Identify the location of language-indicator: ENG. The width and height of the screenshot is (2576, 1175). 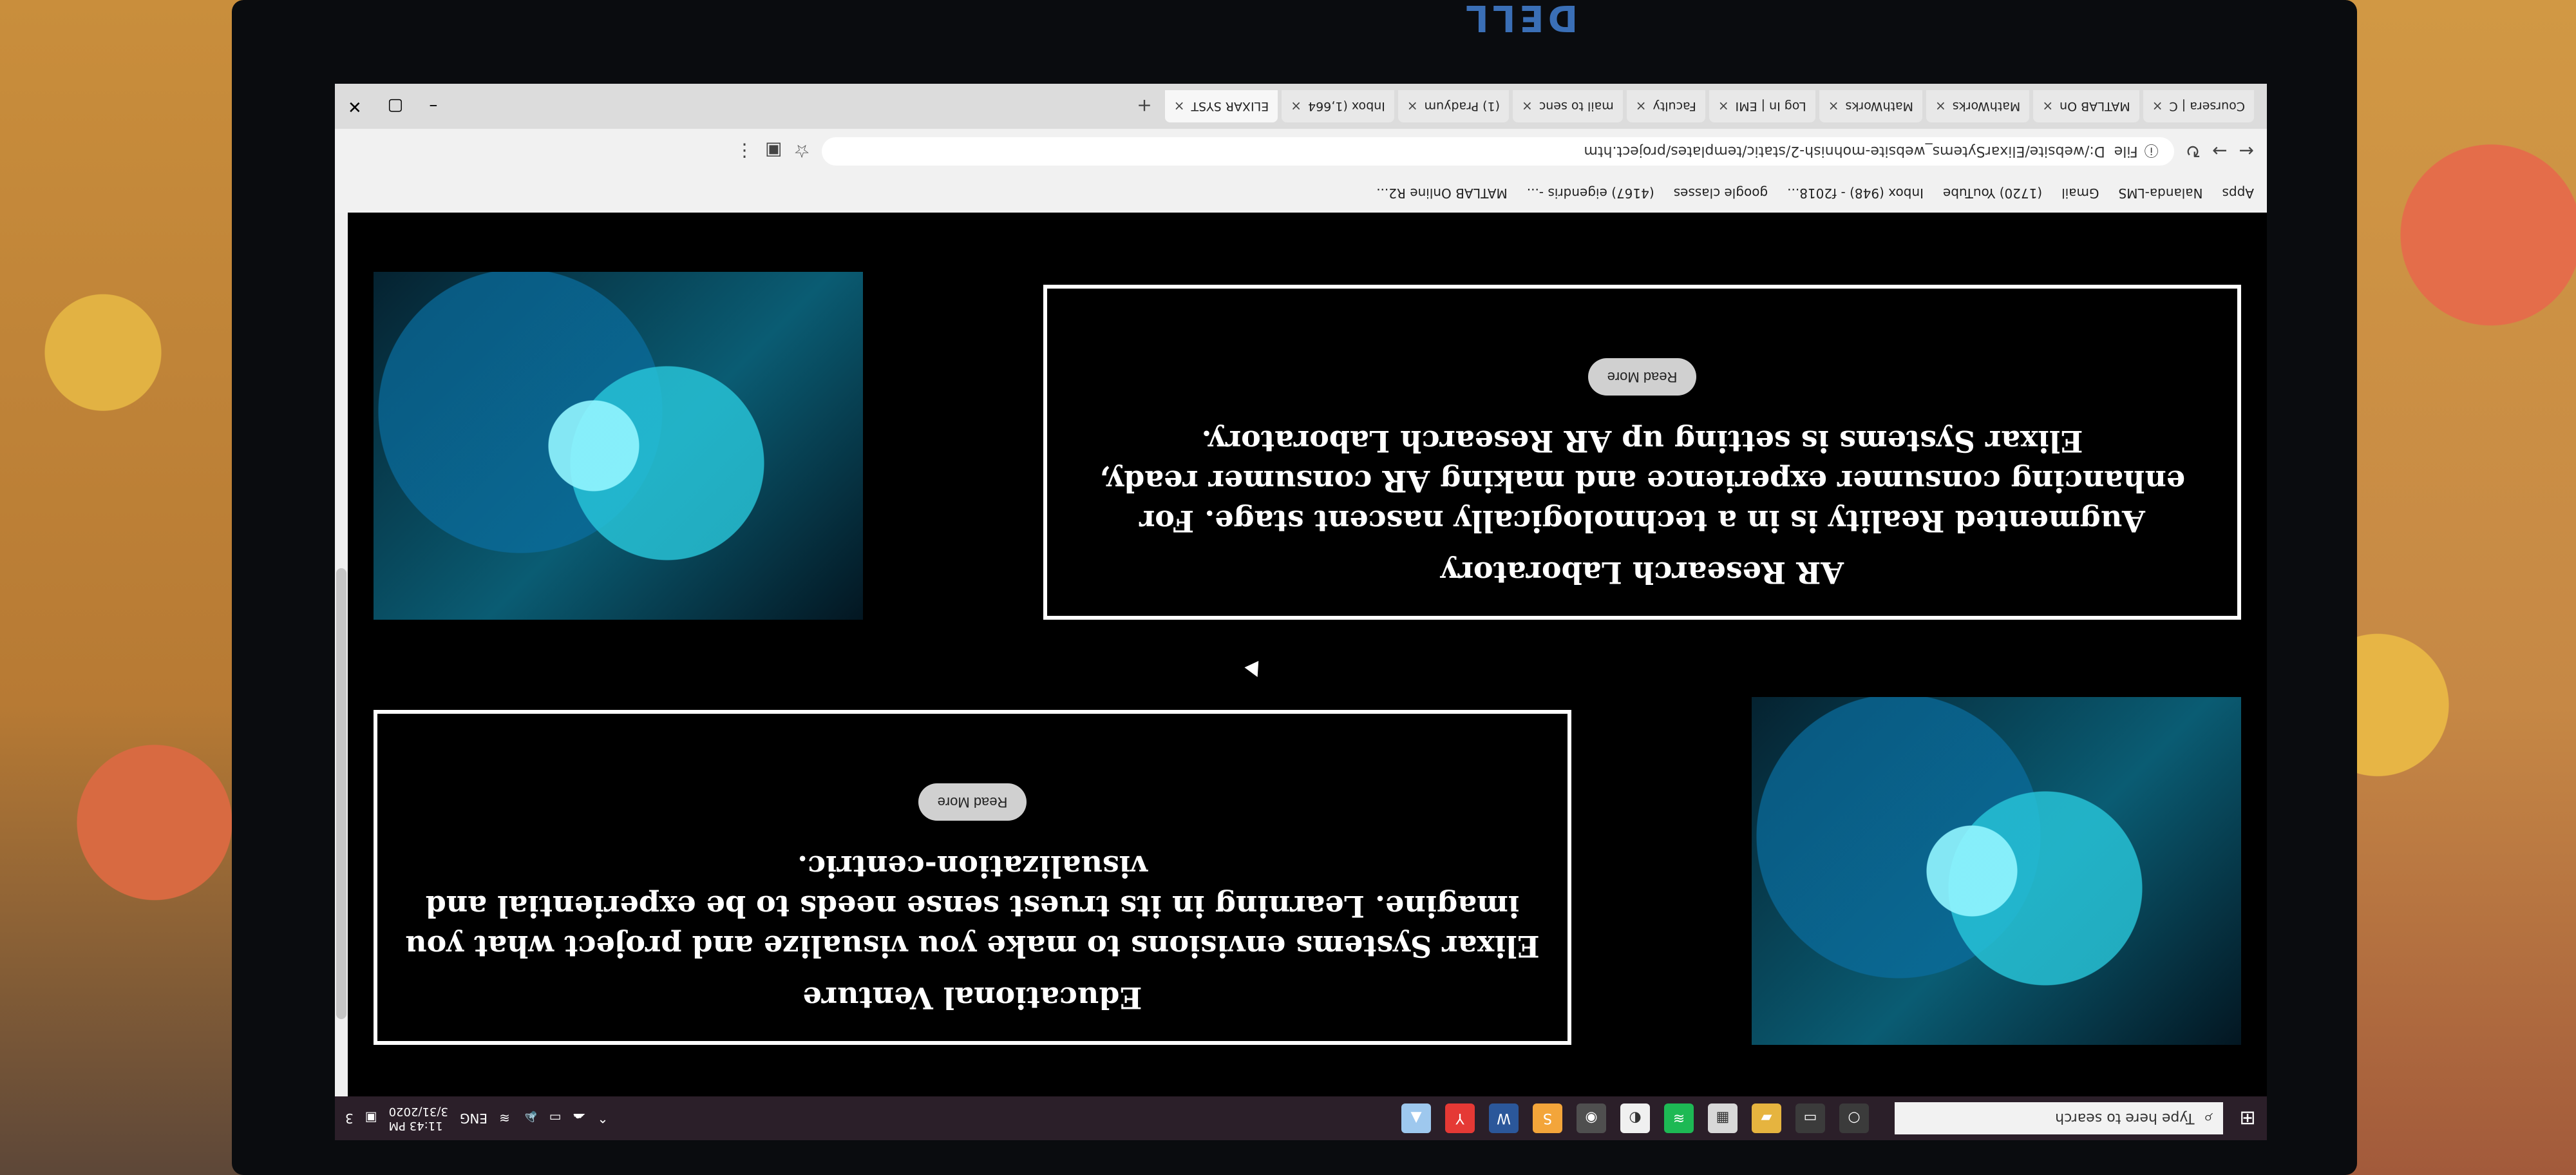
(474, 1118).